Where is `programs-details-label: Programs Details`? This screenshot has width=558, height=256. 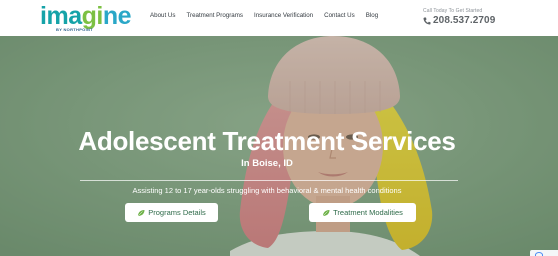
programs-details-label: Programs Details is located at coordinates (177, 212).